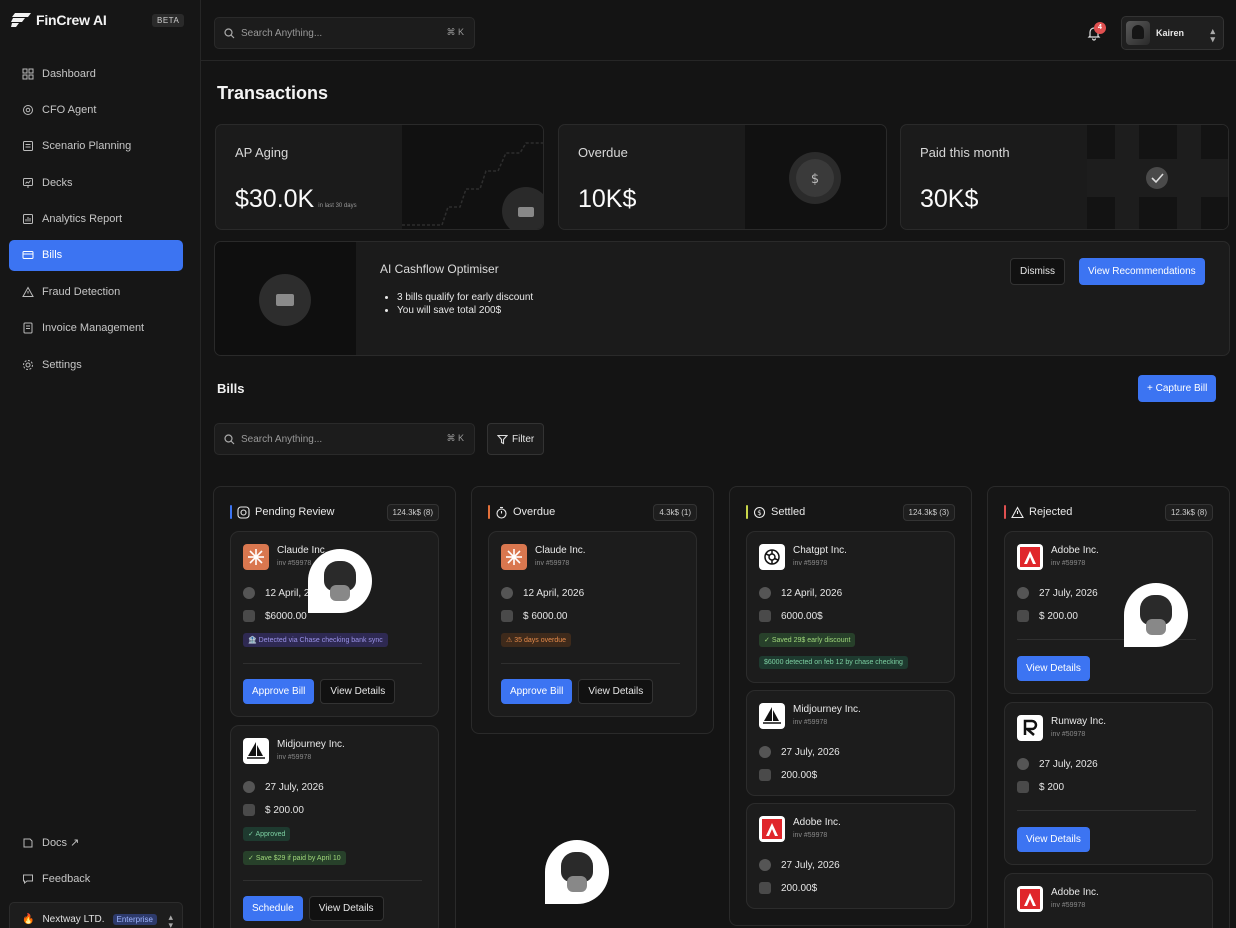 This screenshot has height=928, width=1236. I want to click on sidebar-item-settings: Settings, so click(96, 364).